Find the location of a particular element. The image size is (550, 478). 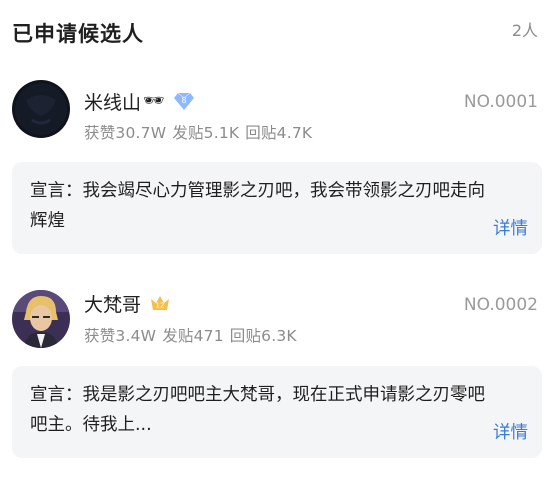

crown-level-badge-icon: 12 is located at coordinates (160, 303).